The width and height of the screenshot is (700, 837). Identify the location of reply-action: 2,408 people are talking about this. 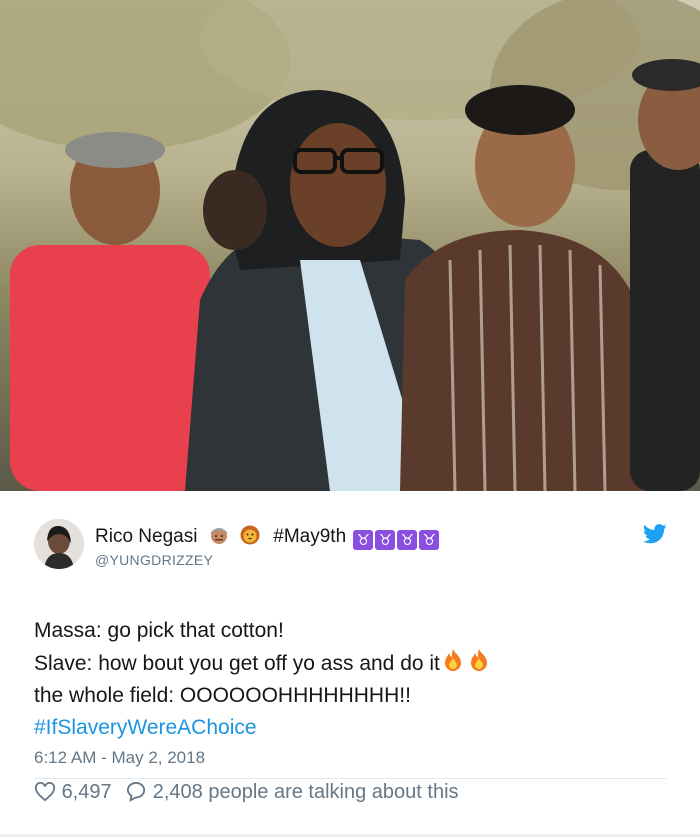
(292, 792).